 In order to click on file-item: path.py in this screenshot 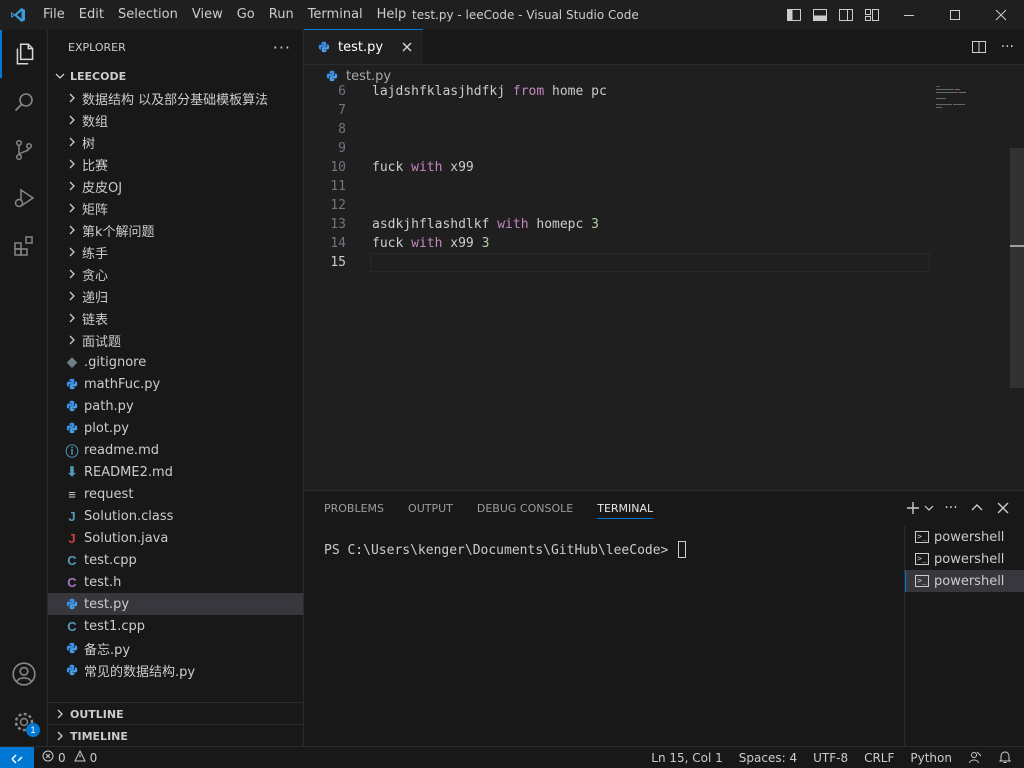, I will do `click(175, 406)`.